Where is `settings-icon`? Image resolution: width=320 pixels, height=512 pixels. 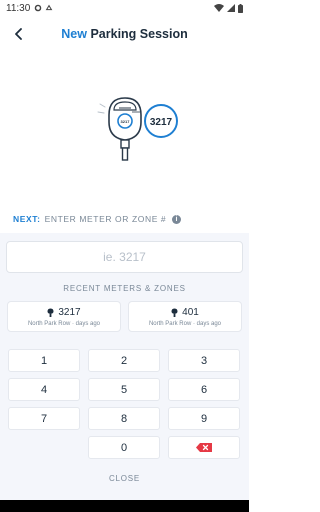
settings-icon is located at coordinates (38, 8).